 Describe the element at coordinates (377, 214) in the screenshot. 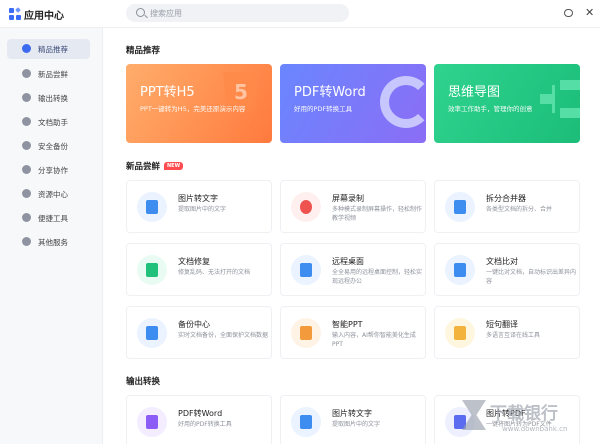

I see `card-desc: 多种模式录制屏幕操作，轻松制作教学视频` at that location.